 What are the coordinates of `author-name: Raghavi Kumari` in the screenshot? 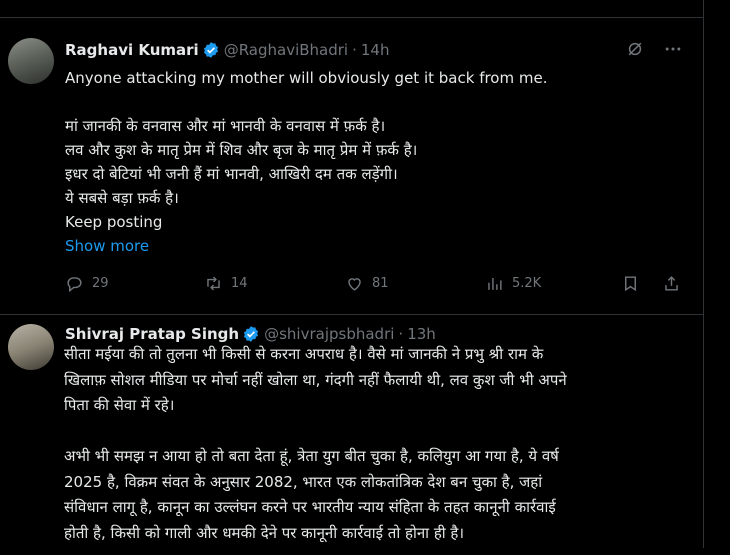 It's located at (132, 50).